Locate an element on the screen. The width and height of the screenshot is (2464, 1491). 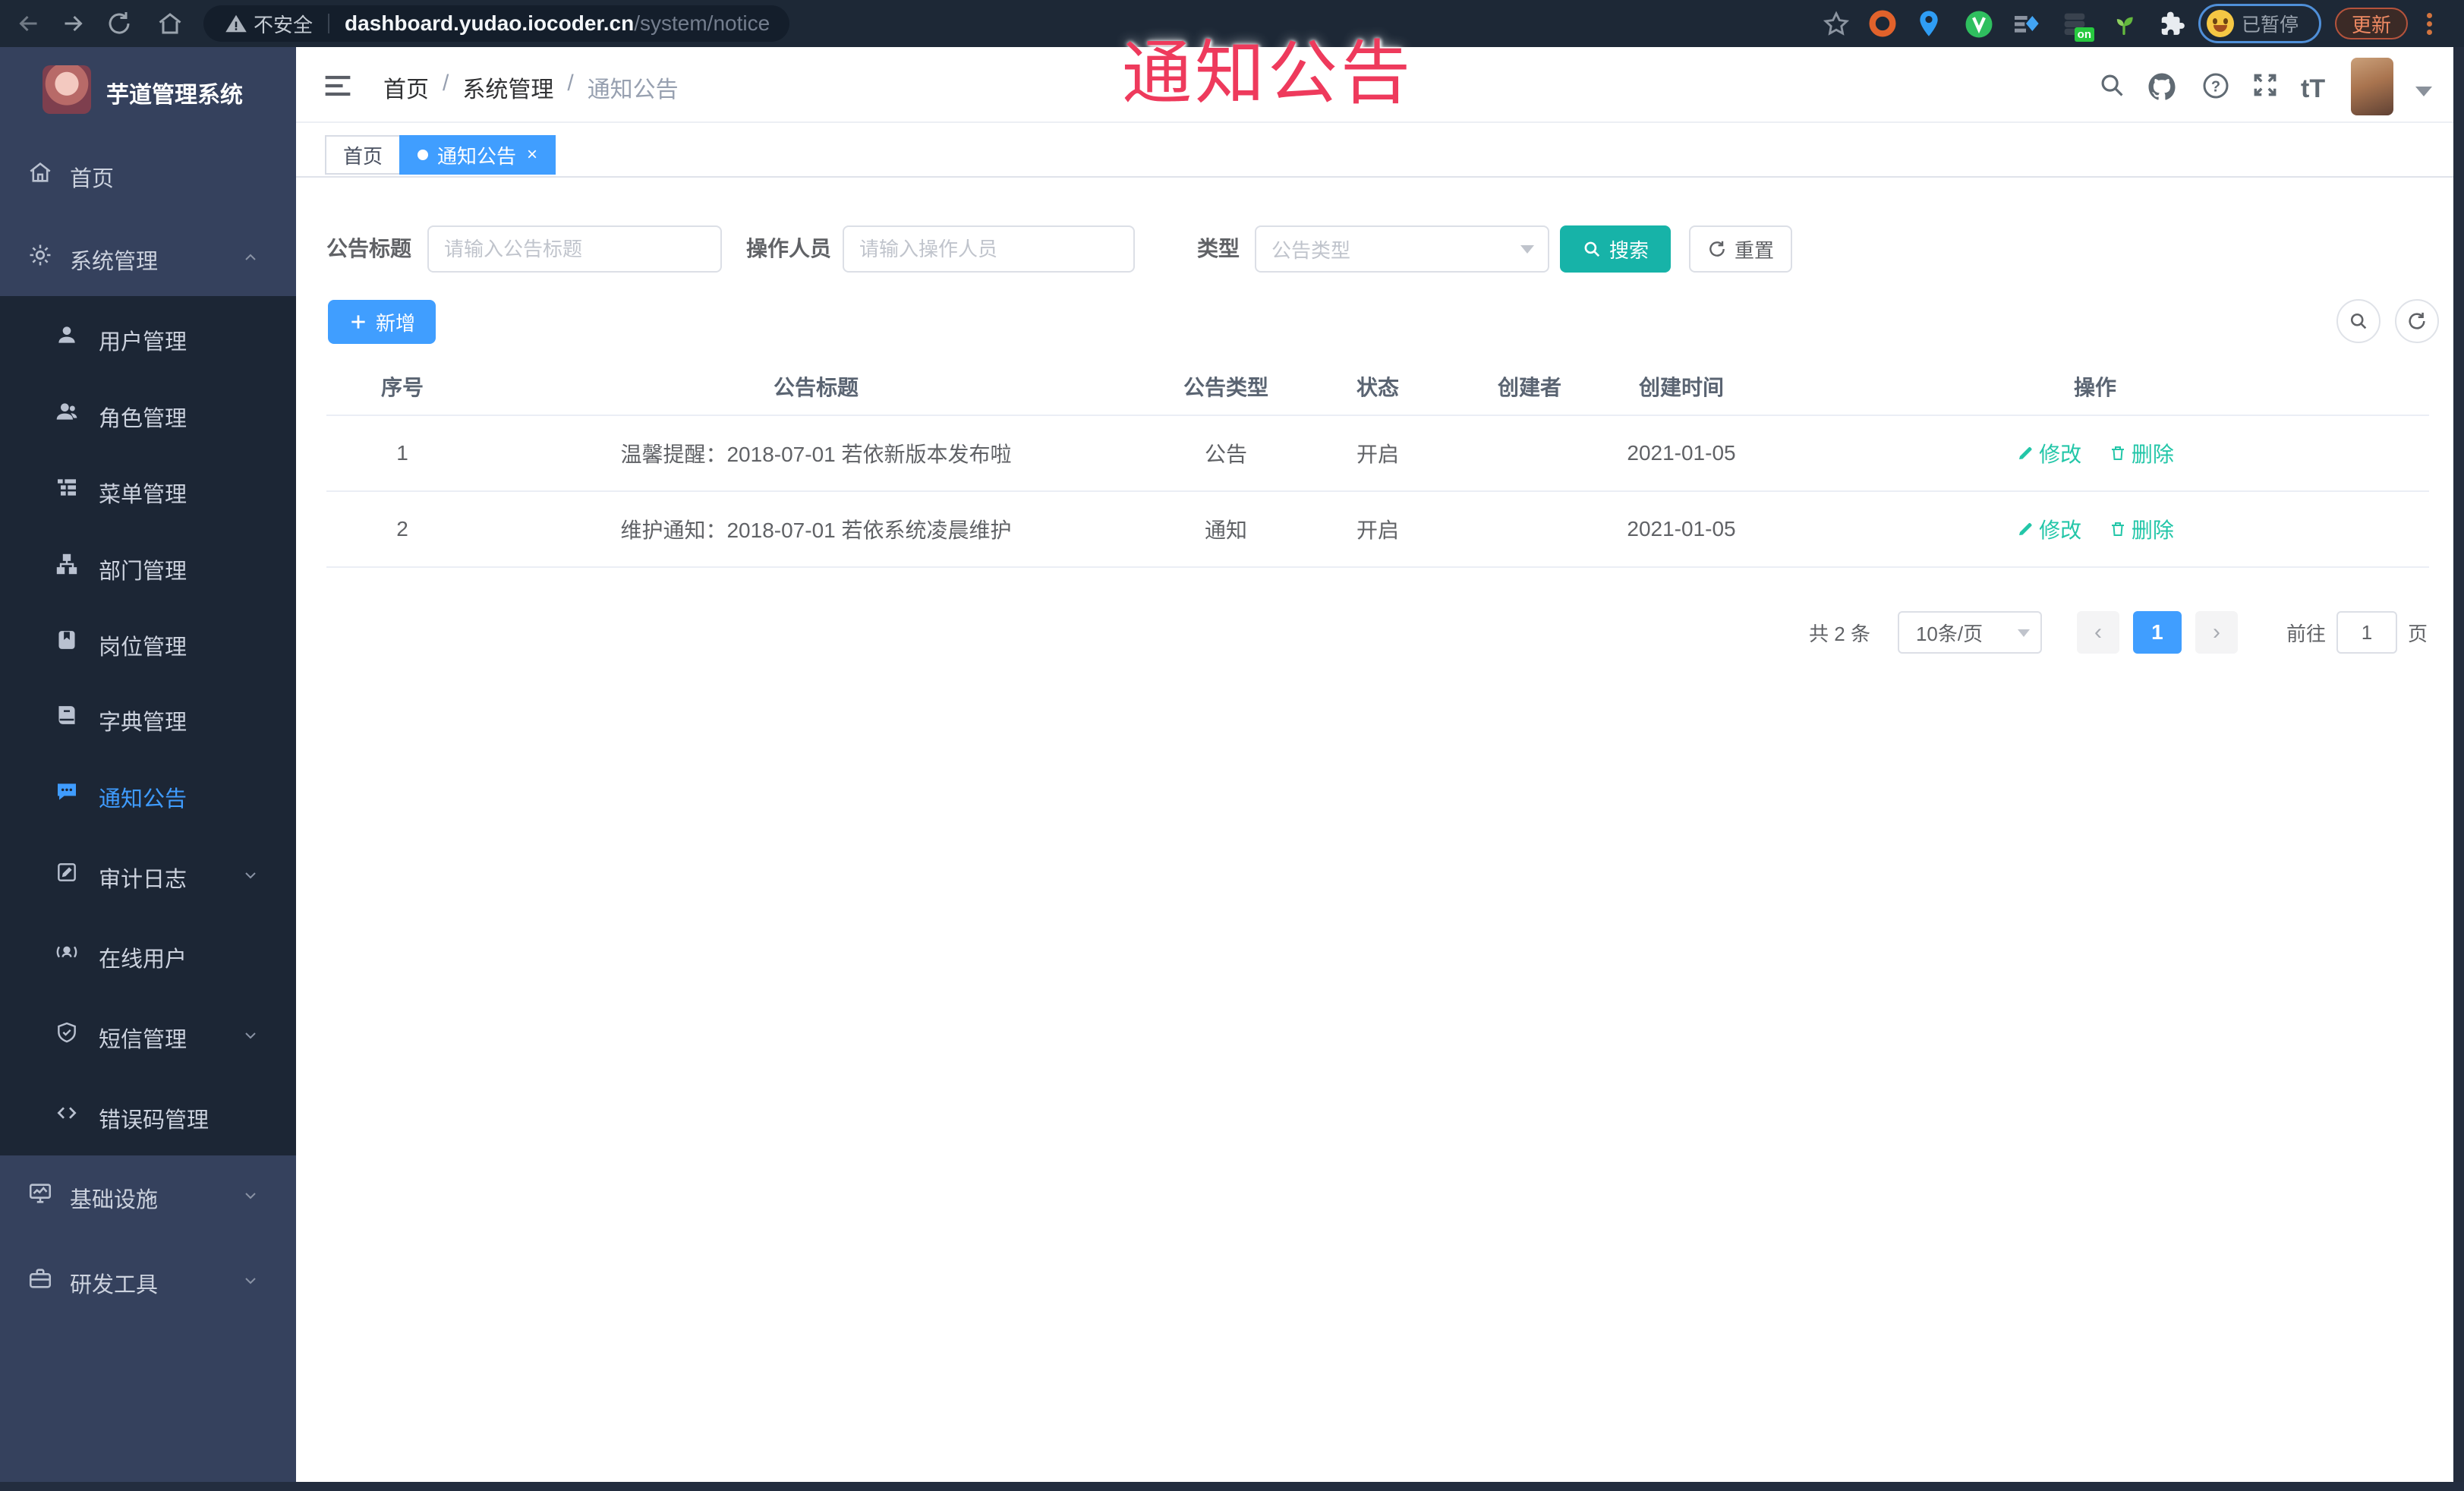
extension-orange-donut-icon is located at coordinates (1882, 23).